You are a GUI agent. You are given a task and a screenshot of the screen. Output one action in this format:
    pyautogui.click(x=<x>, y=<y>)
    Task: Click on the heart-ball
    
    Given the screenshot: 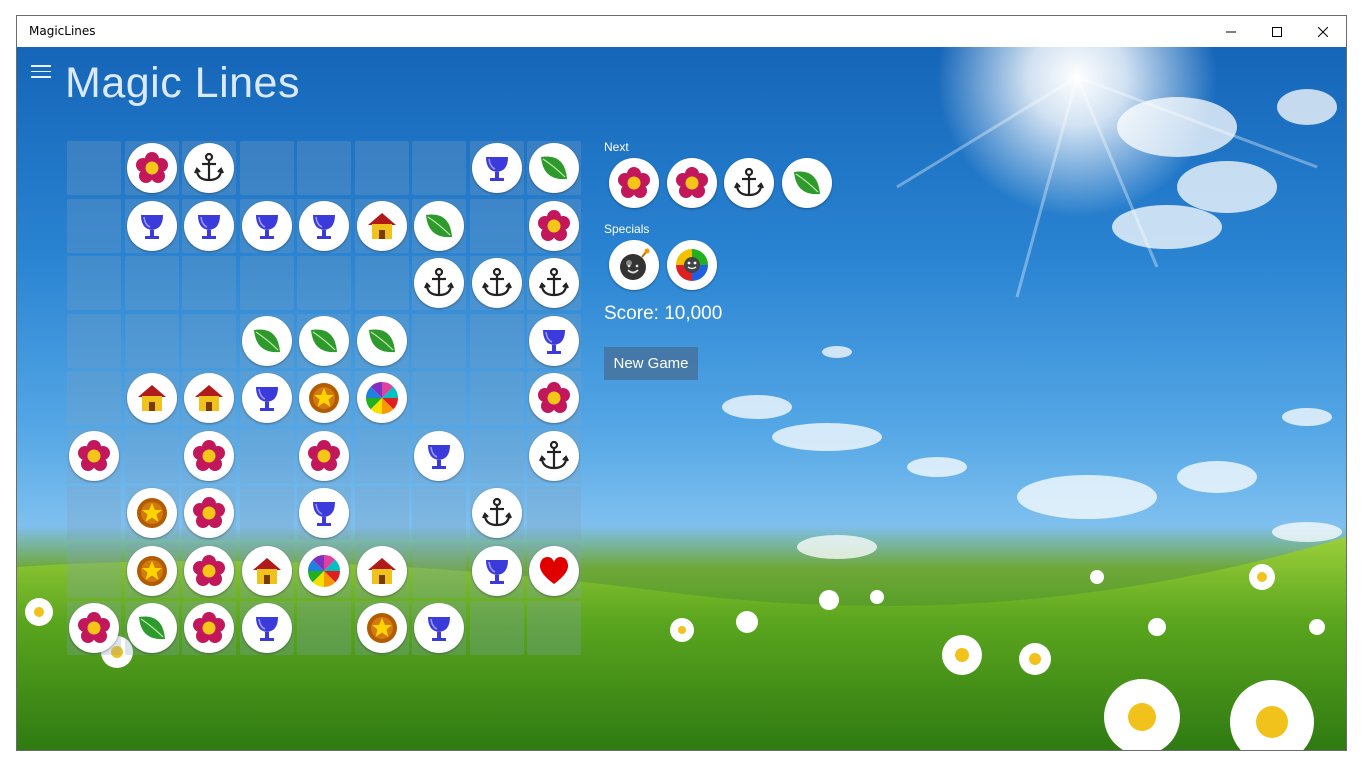 What is the action you would take?
    pyautogui.click(x=554, y=570)
    